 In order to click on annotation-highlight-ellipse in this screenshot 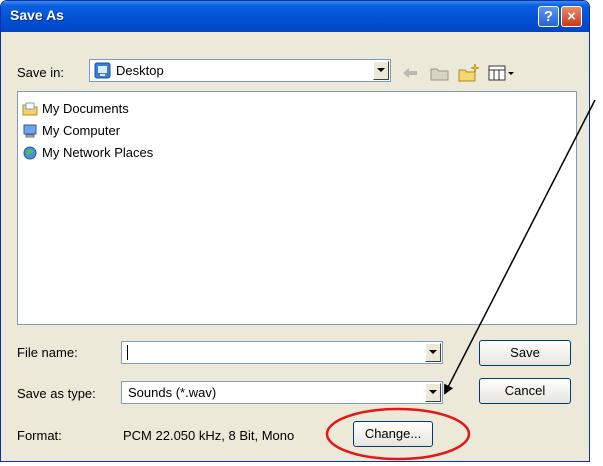, I will do `click(398, 434)`.